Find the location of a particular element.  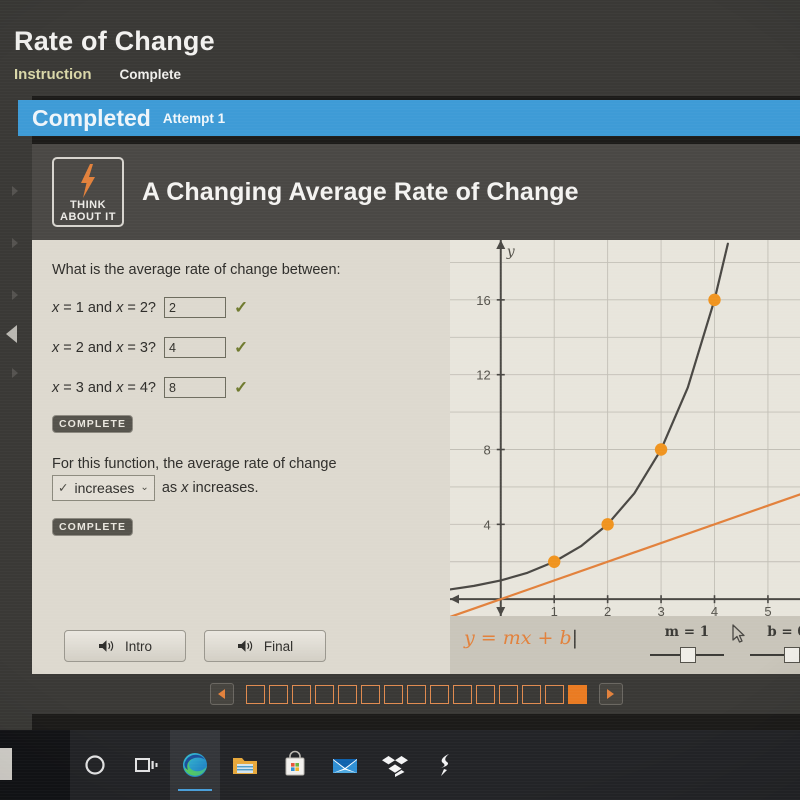

intercept-slider-handle is located at coordinates (792, 655).